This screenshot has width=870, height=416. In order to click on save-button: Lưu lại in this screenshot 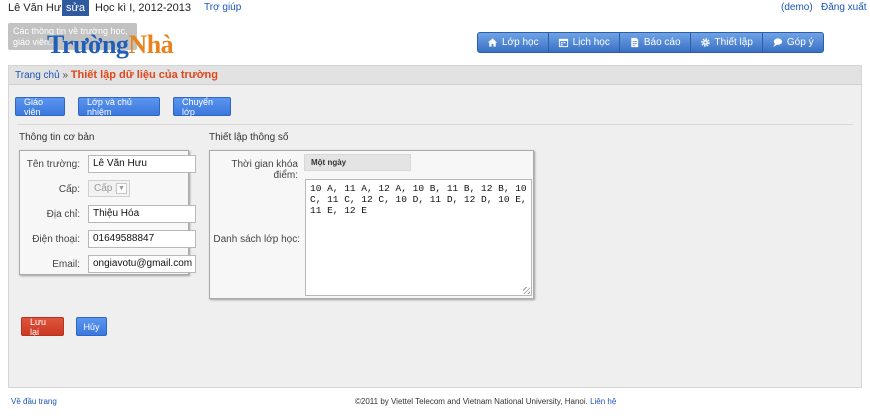, I will do `click(42, 327)`.